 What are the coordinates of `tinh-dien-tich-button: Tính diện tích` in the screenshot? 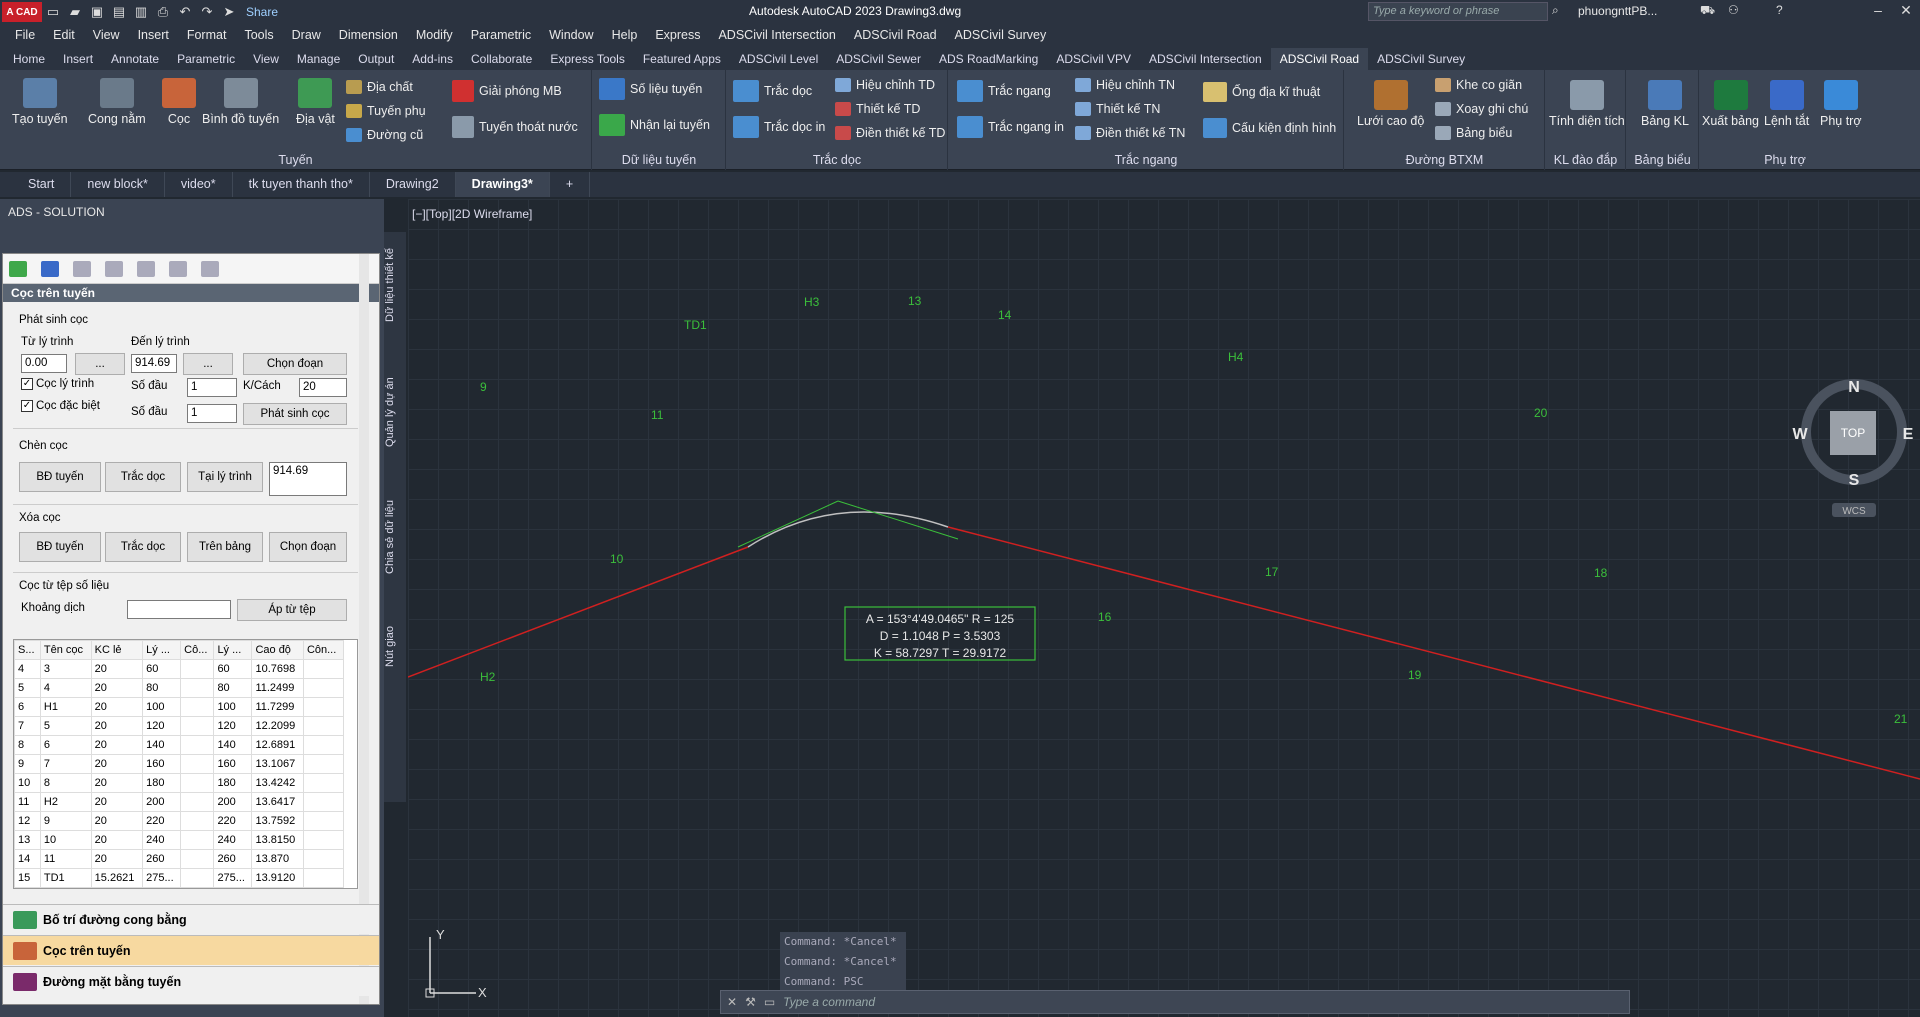 It's located at (1587, 104).